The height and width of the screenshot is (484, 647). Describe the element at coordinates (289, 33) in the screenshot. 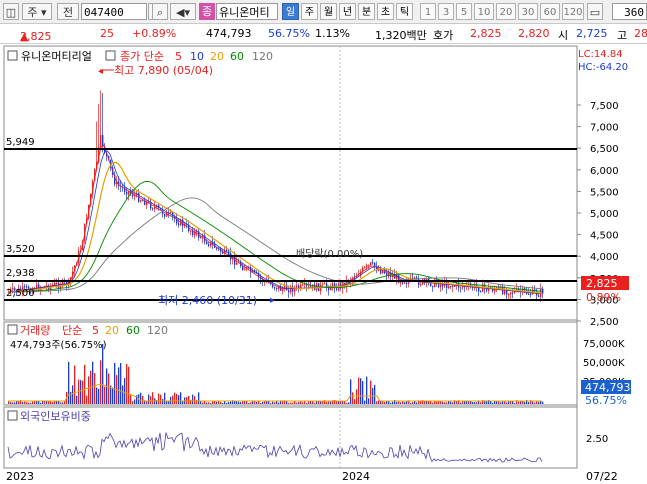

I see `volume-ratio: 56.75%` at that location.